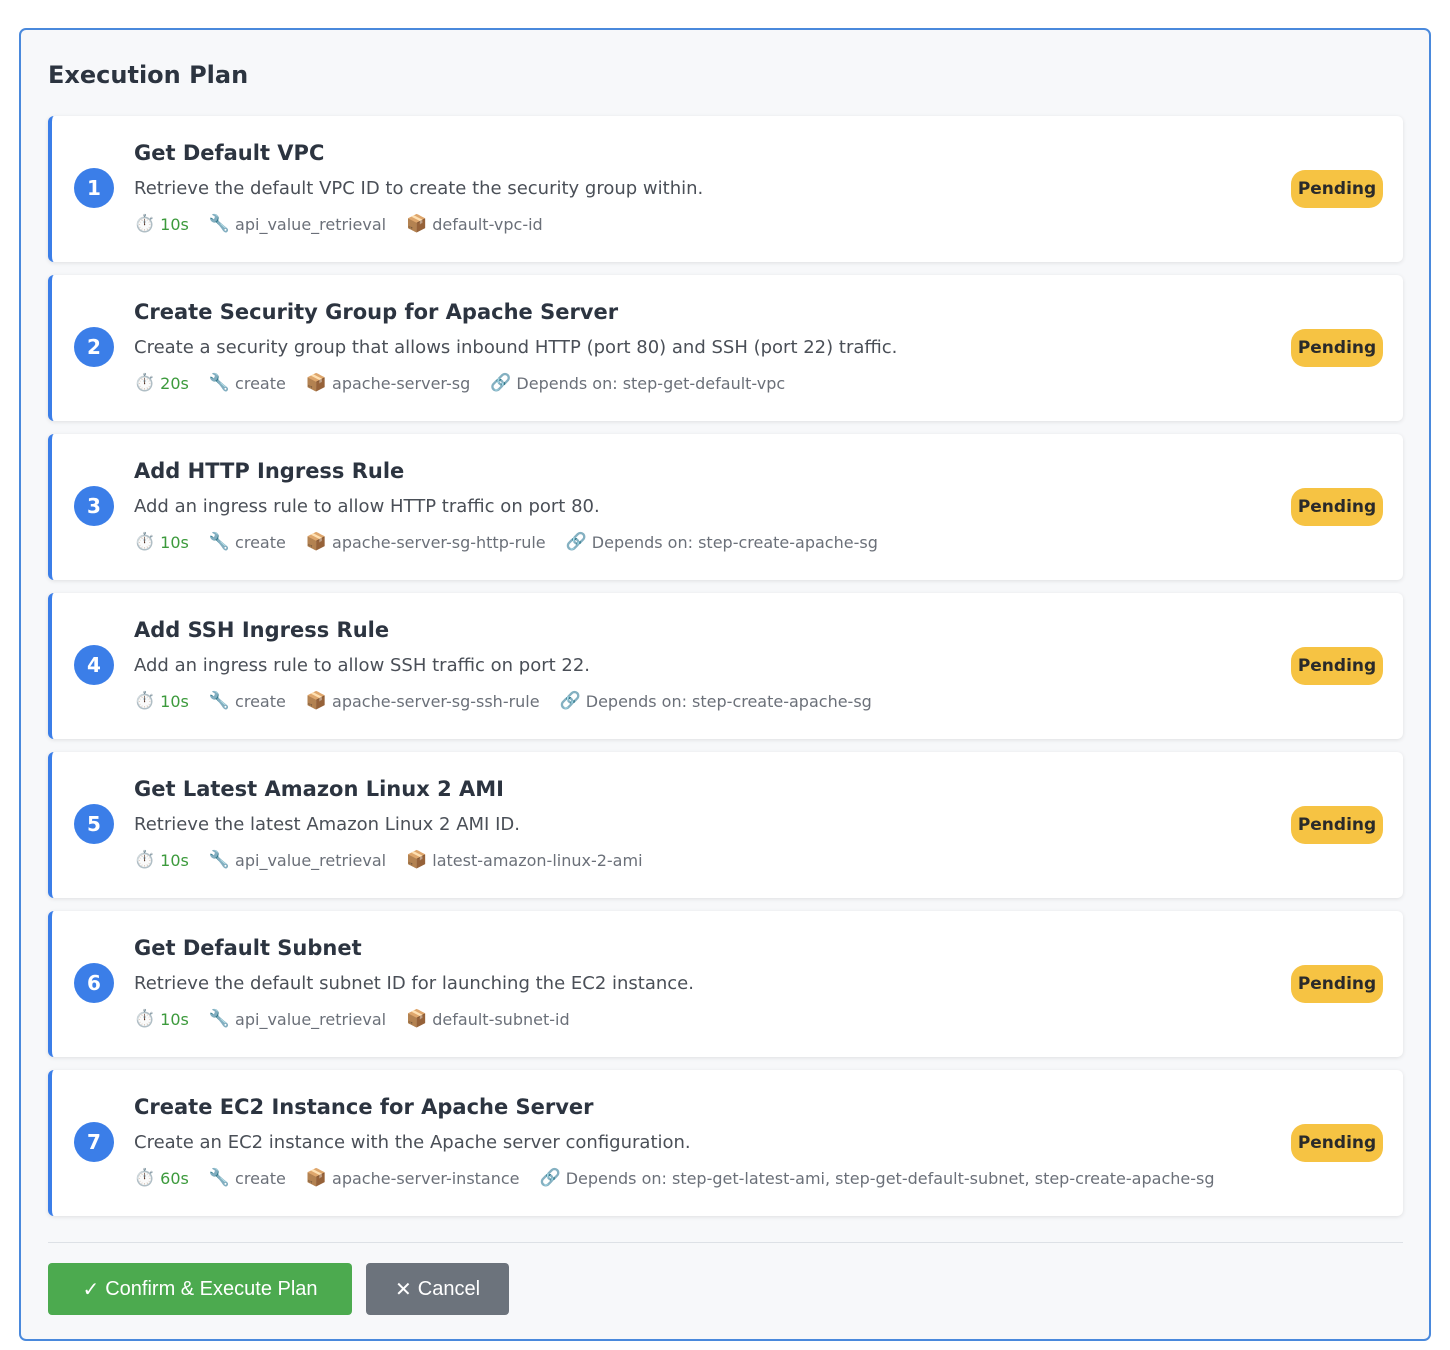 This screenshot has height=1350, width=1450. Describe the element at coordinates (651, 383) in the screenshot. I see `depends-value: Depends on: step-get-default-vpc` at that location.